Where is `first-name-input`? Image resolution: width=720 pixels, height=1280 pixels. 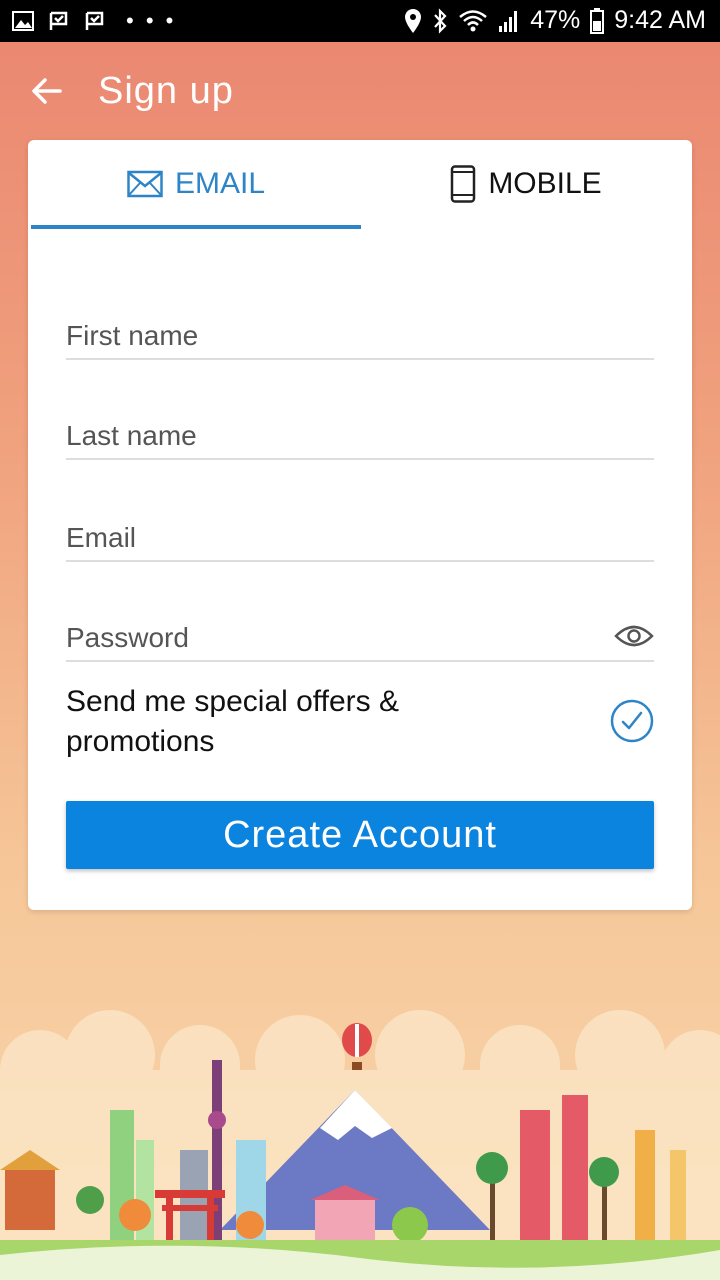 first-name-input is located at coordinates (326, 336).